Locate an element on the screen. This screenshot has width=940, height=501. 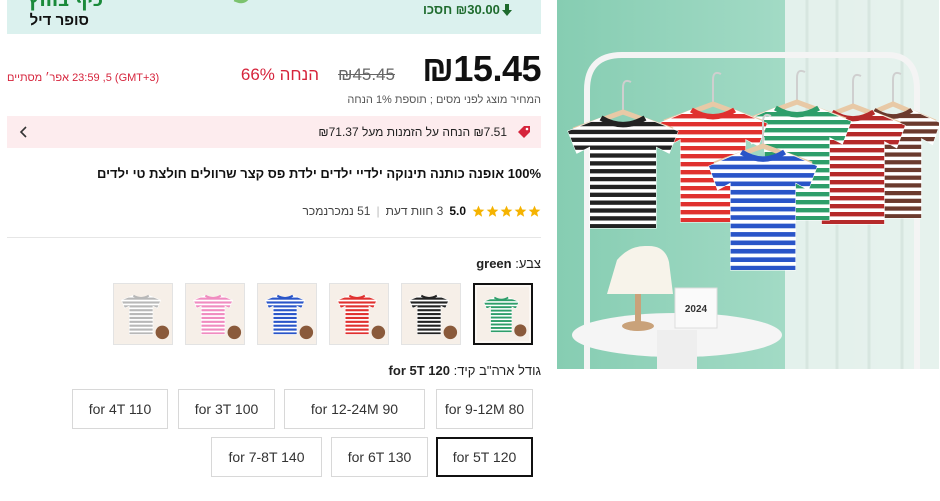
size-label-text: גודל ארה"ב קיד: is located at coordinates (497, 370).